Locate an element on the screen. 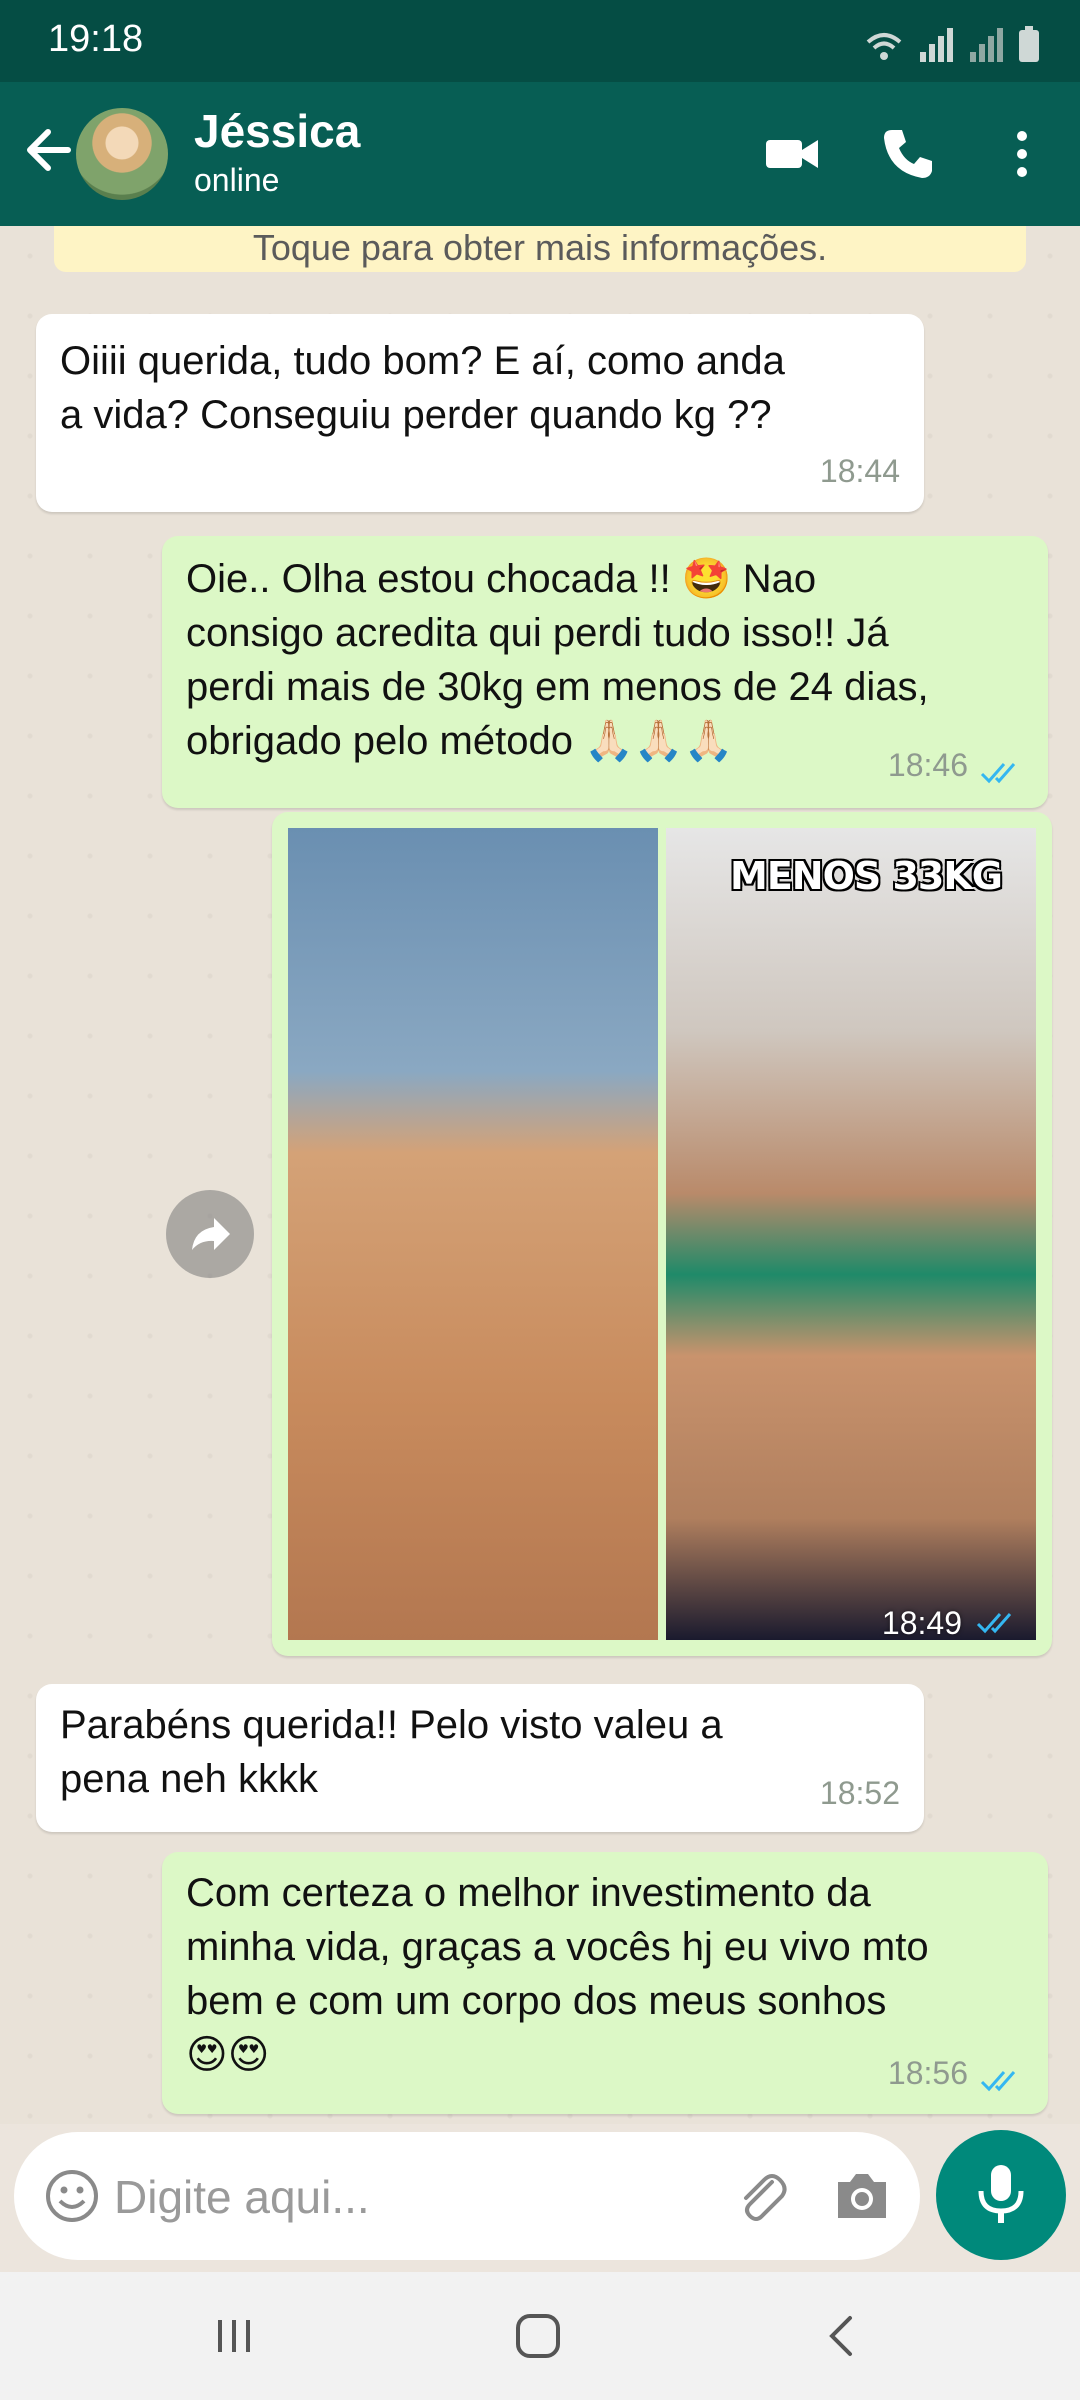  encryption-info-banner: Toque para obter mais informações. is located at coordinates (540, 249).